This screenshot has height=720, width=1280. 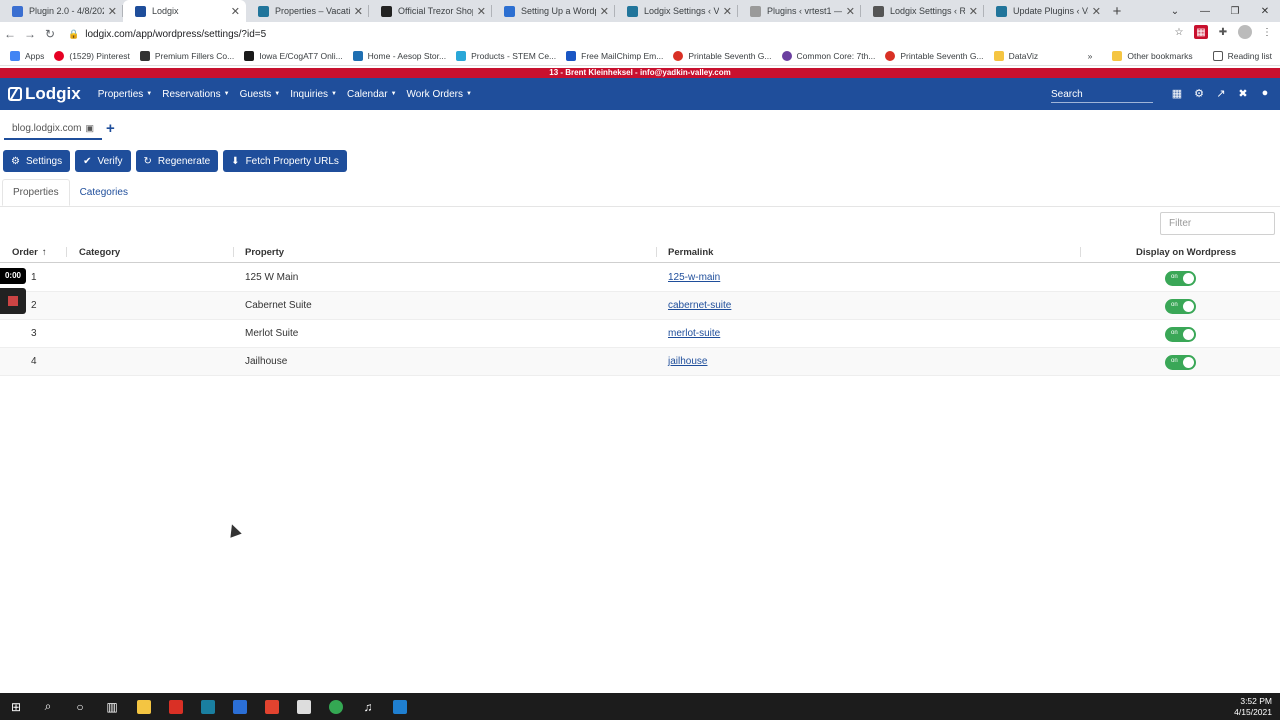 What do you see at coordinates (400, 706) in the screenshot?
I see `skype-icon` at bounding box center [400, 706].